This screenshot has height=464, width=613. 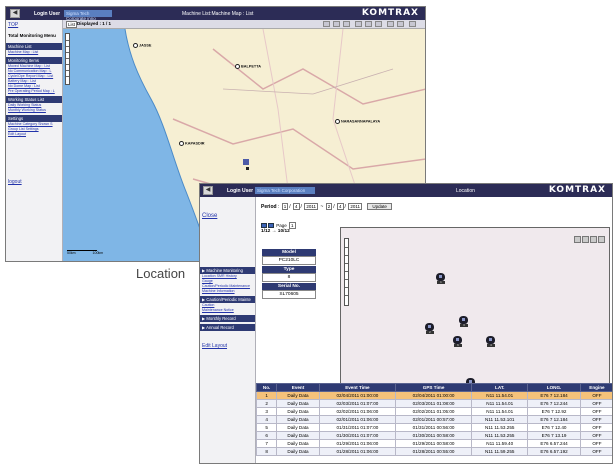 I want to click on login-user-label: Login User, so click(x=240, y=191).